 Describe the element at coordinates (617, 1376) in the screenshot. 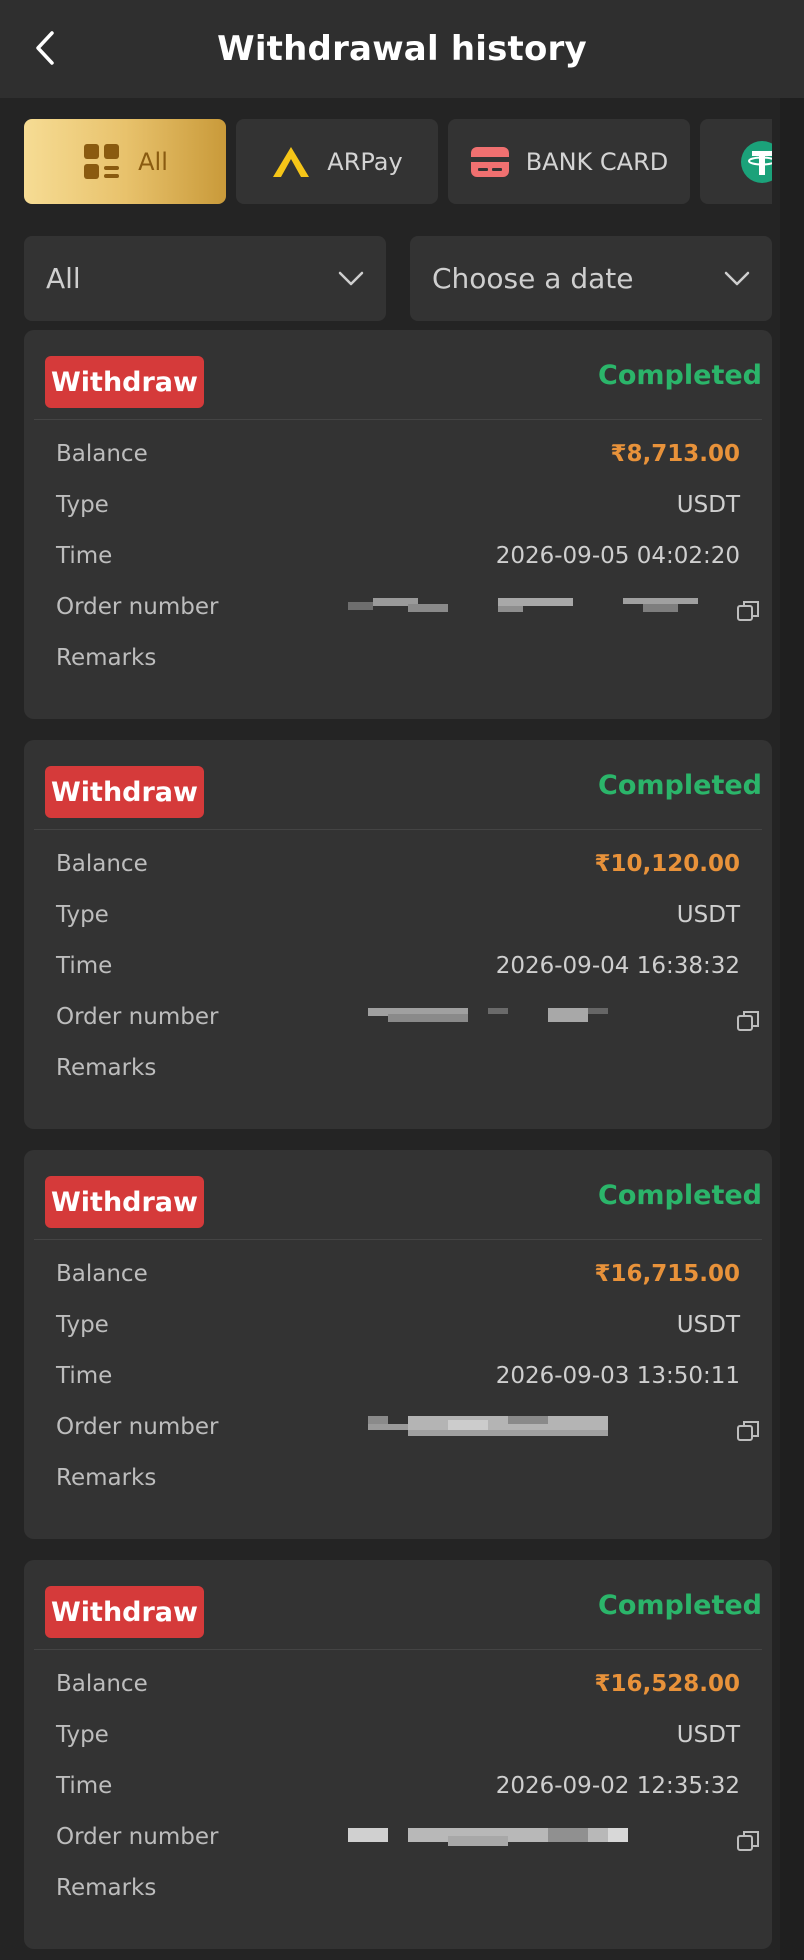

I see `time-value: 2026-09-03 13:50:11` at that location.